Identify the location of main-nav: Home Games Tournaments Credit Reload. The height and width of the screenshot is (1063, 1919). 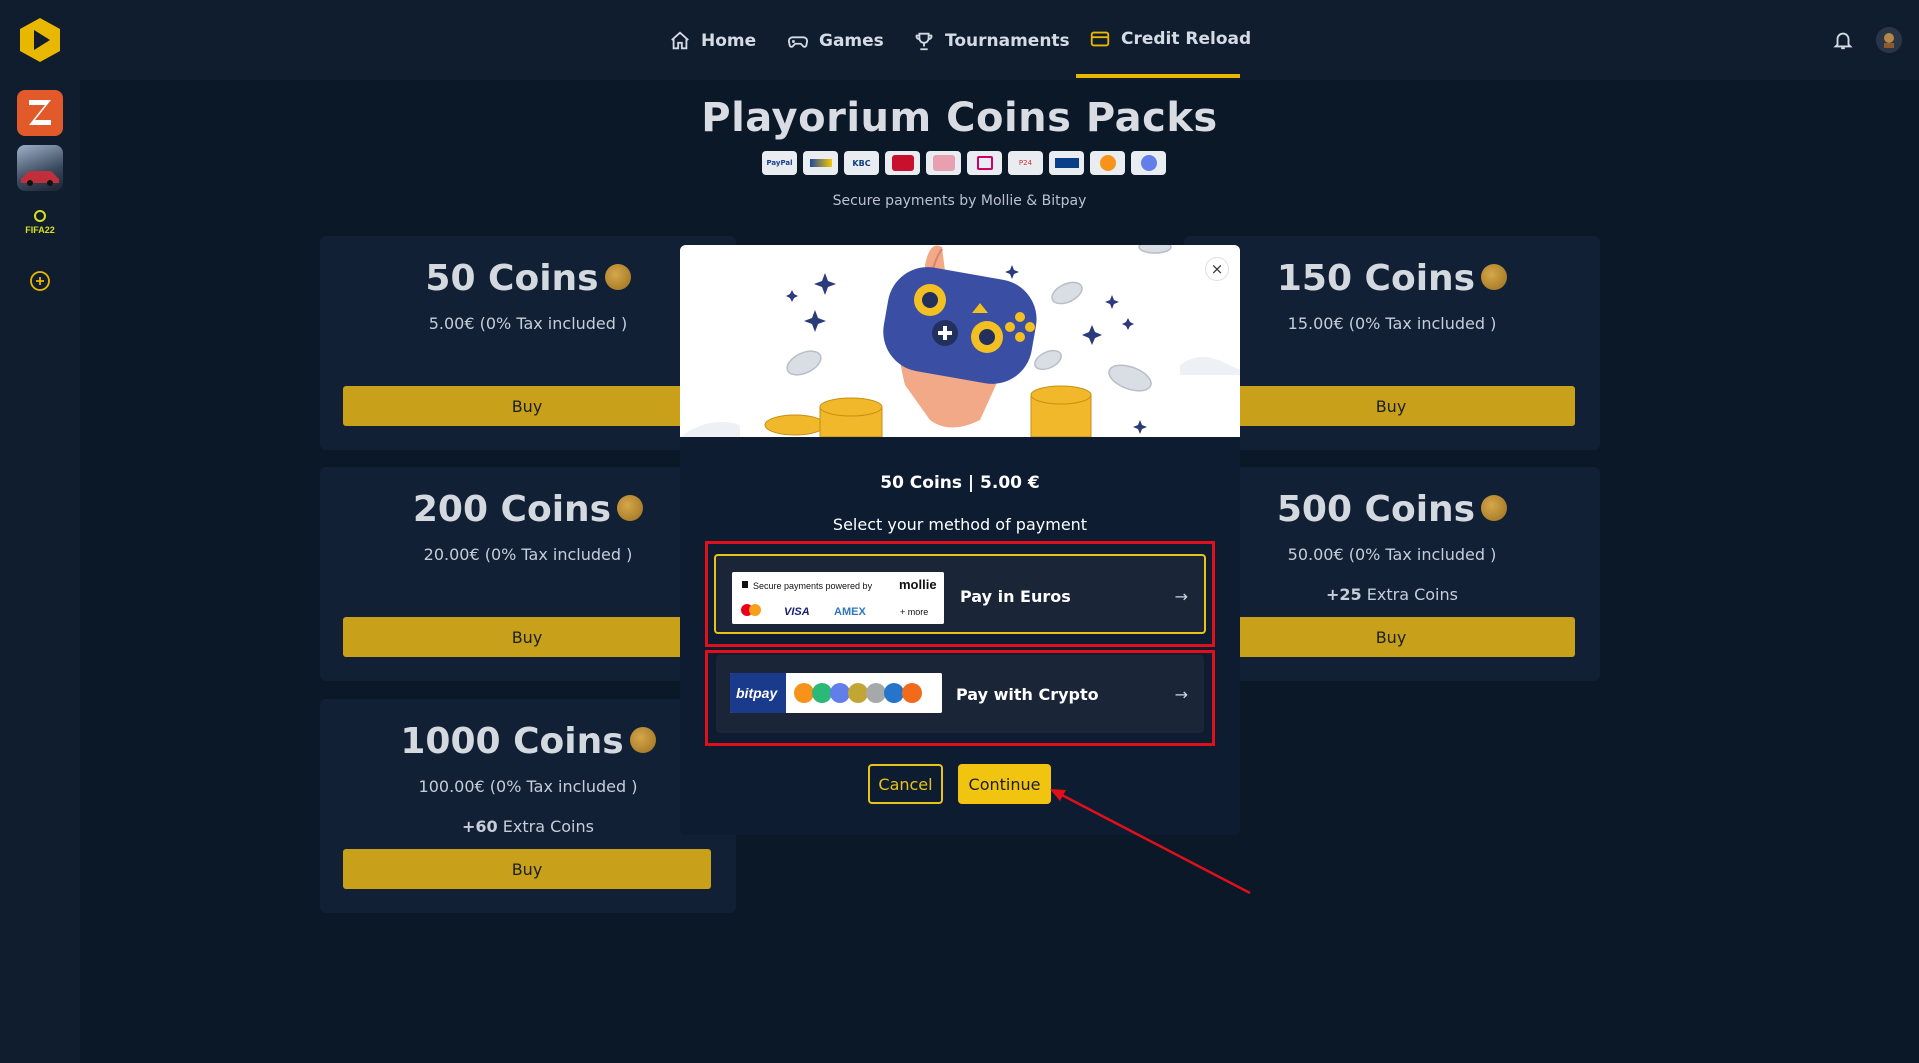
(959, 40).